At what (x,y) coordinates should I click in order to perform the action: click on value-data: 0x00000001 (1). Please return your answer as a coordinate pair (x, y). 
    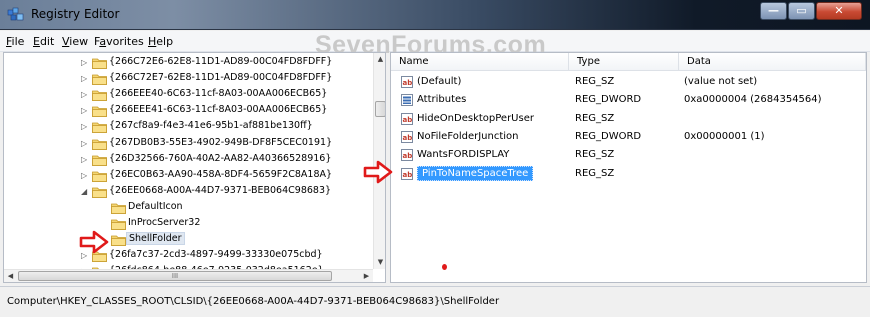
    Looking at the image, I should click on (724, 136).